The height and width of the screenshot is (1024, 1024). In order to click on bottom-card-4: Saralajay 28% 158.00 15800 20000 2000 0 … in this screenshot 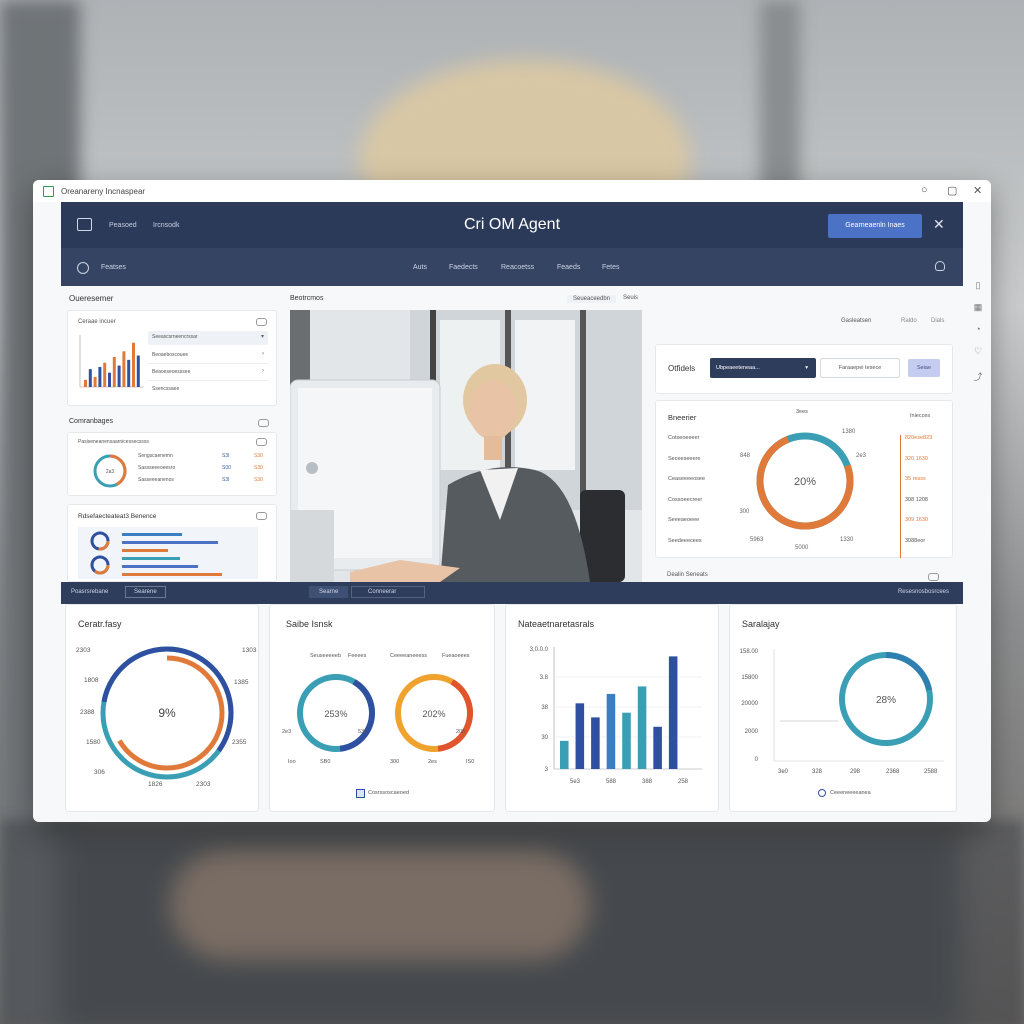, I will do `click(843, 708)`.